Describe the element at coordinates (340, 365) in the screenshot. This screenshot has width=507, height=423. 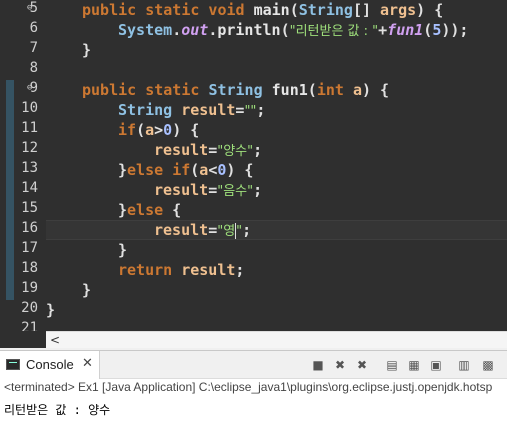
I see `remove-launch-icon: ✖` at that location.